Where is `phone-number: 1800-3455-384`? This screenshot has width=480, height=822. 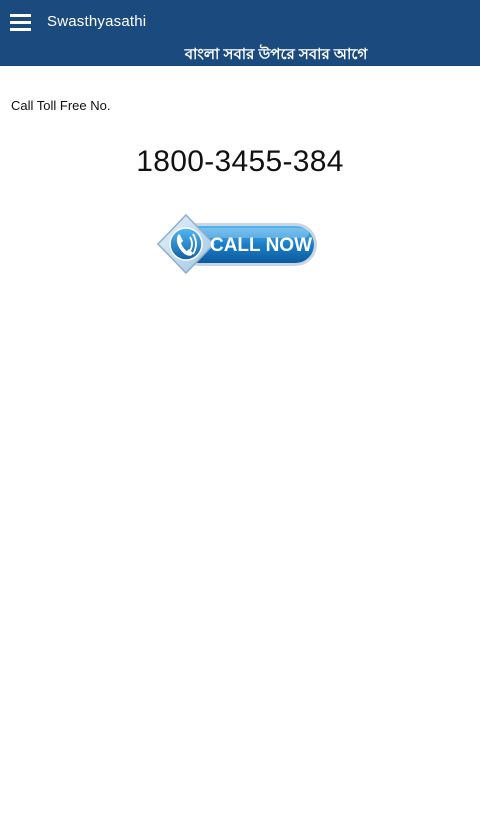
phone-number: 1800-3455-384 is located at coordinates (240, 162).